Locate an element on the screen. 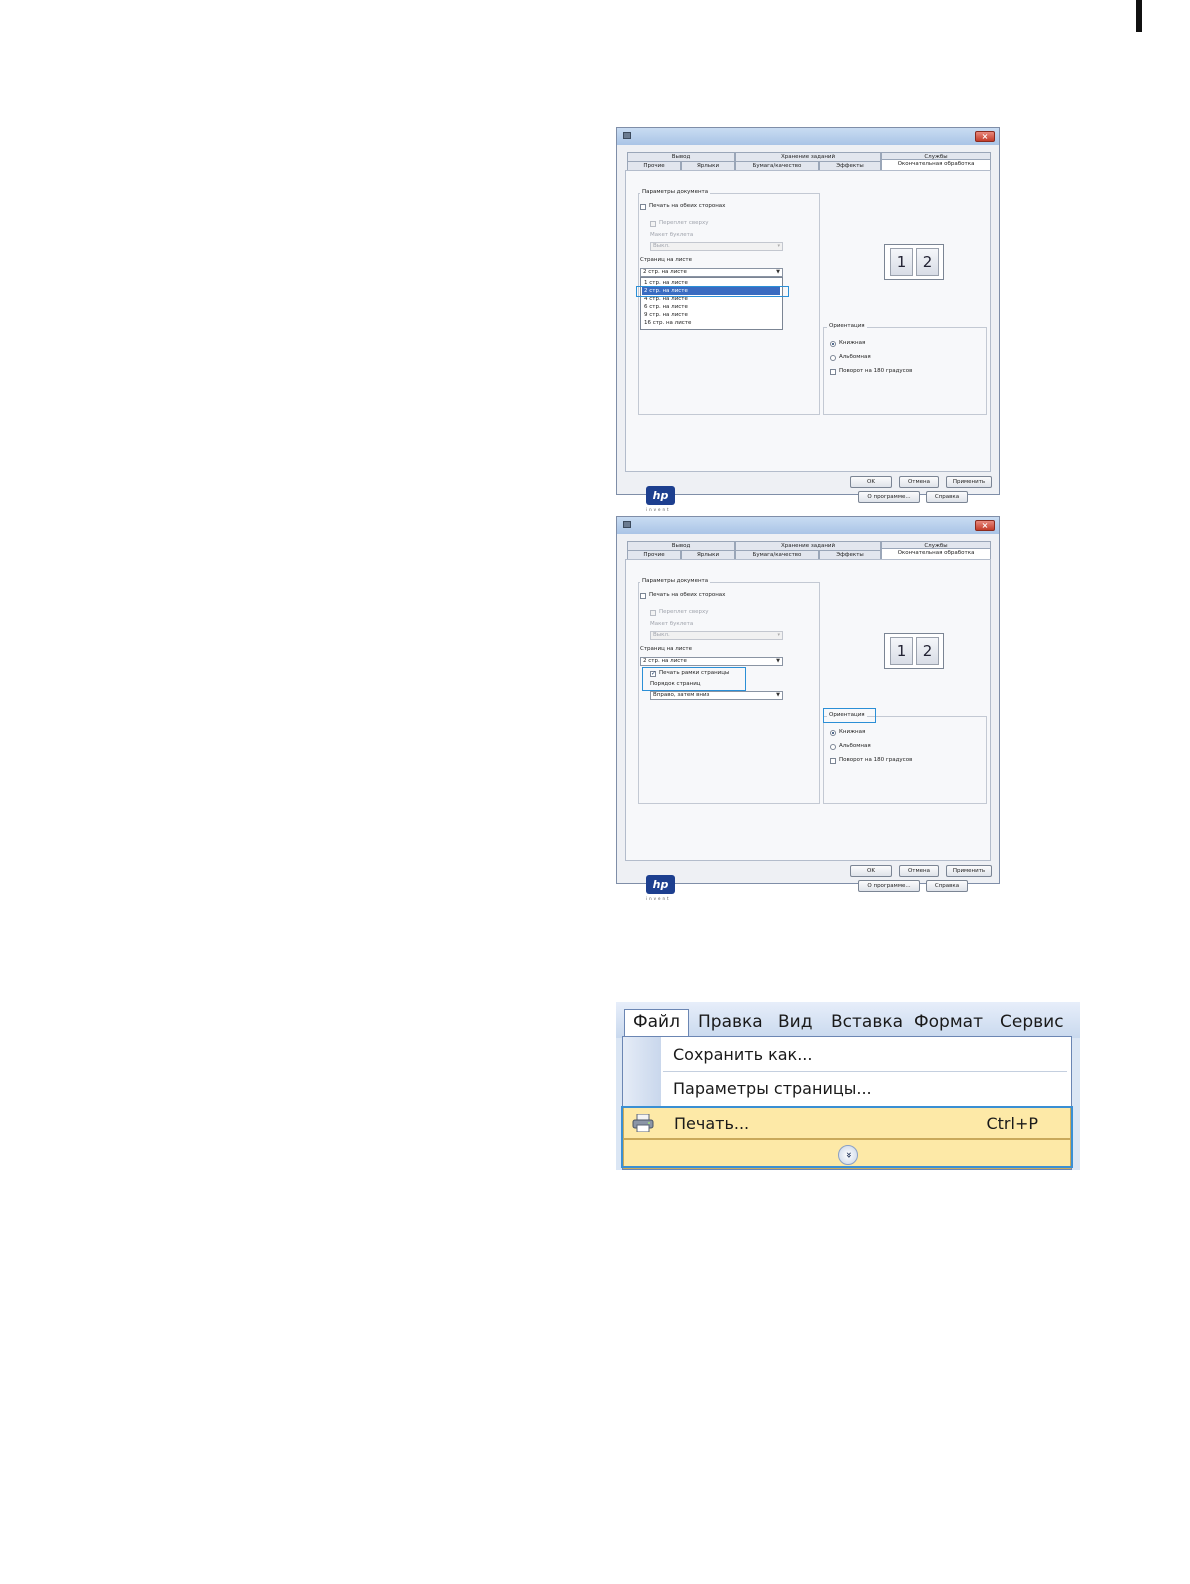 The image size is (1190, 1584). orientation-title: Ориентация is located at coordinates (847, 326).